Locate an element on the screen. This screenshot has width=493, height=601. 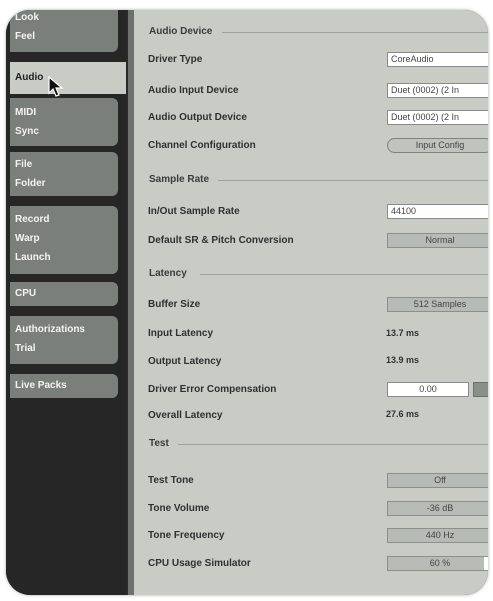
pitch-conversion-value: Normal is located at coordinates (440, 240).